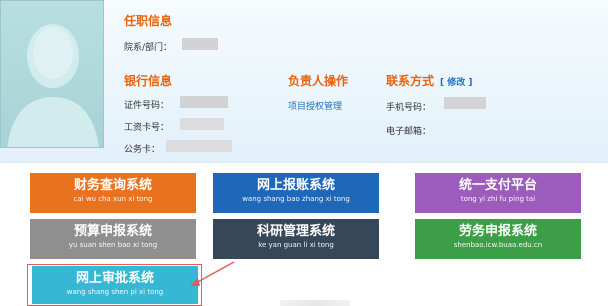 Image resolution: width=608 pixels, height=306 pixels. I want to click on official-card-redacted, so click(199, 146).